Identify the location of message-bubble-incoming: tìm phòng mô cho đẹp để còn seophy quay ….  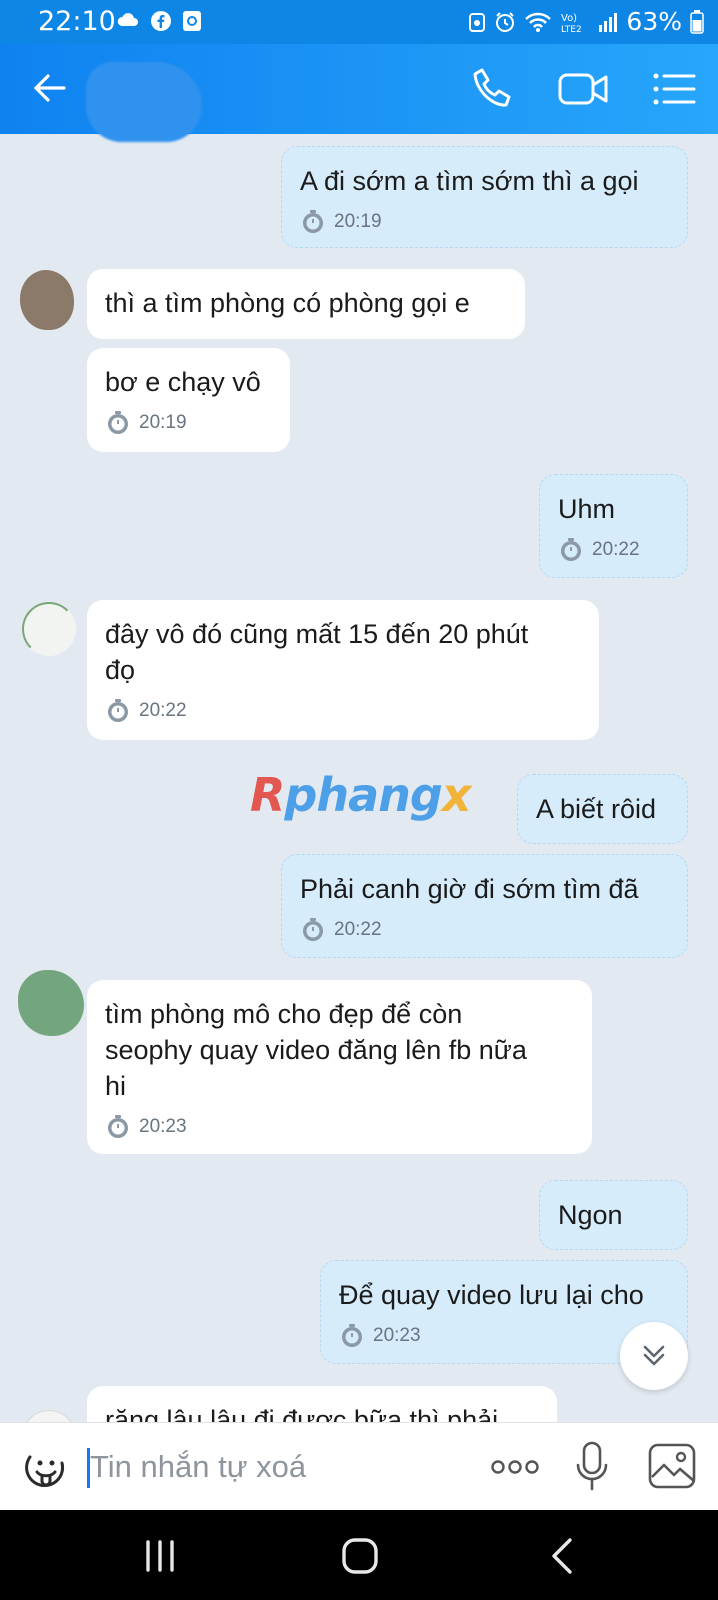
(339, 1067).